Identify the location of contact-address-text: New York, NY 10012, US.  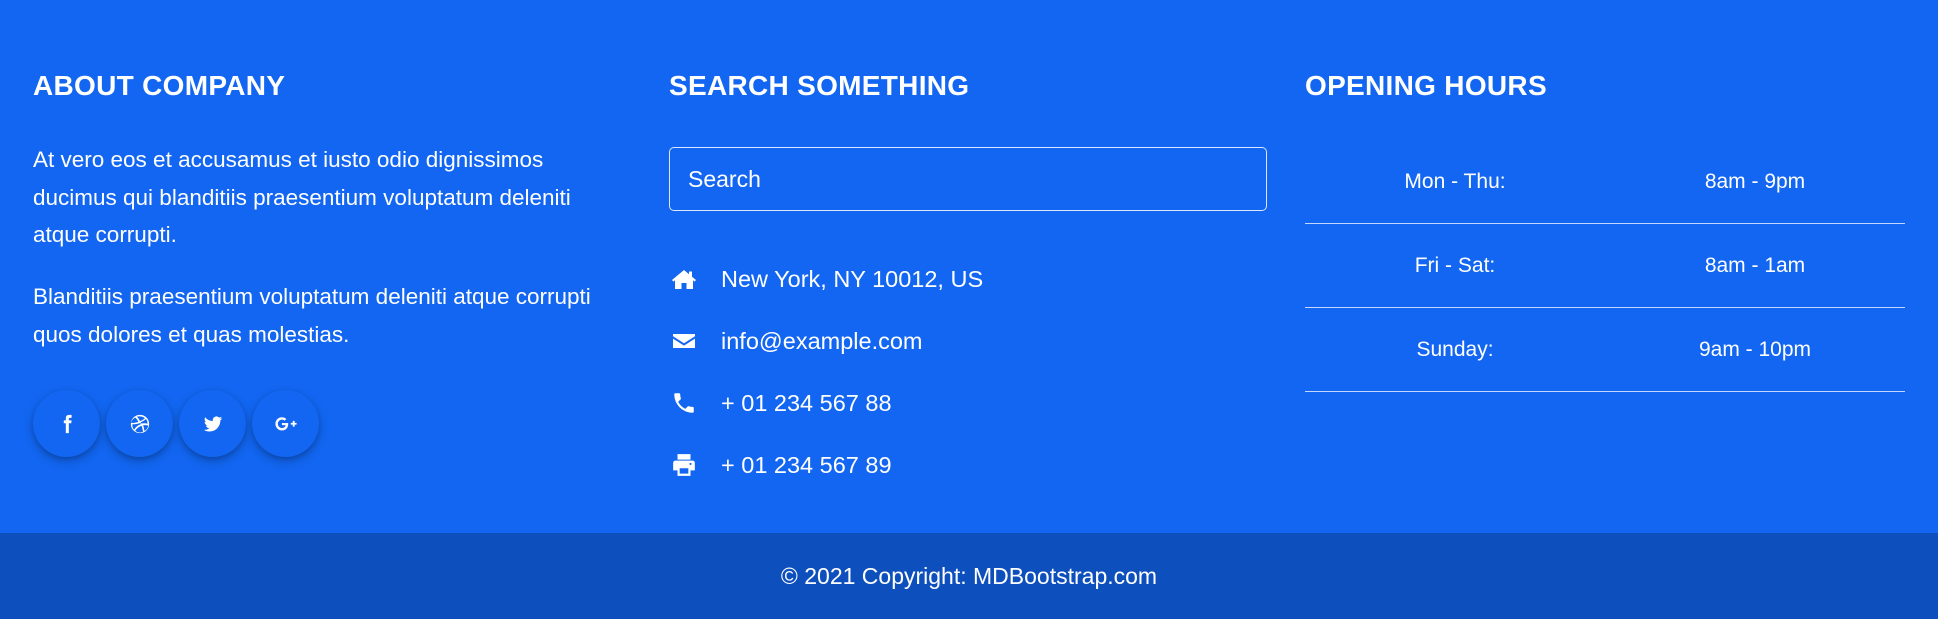
(852, 278).